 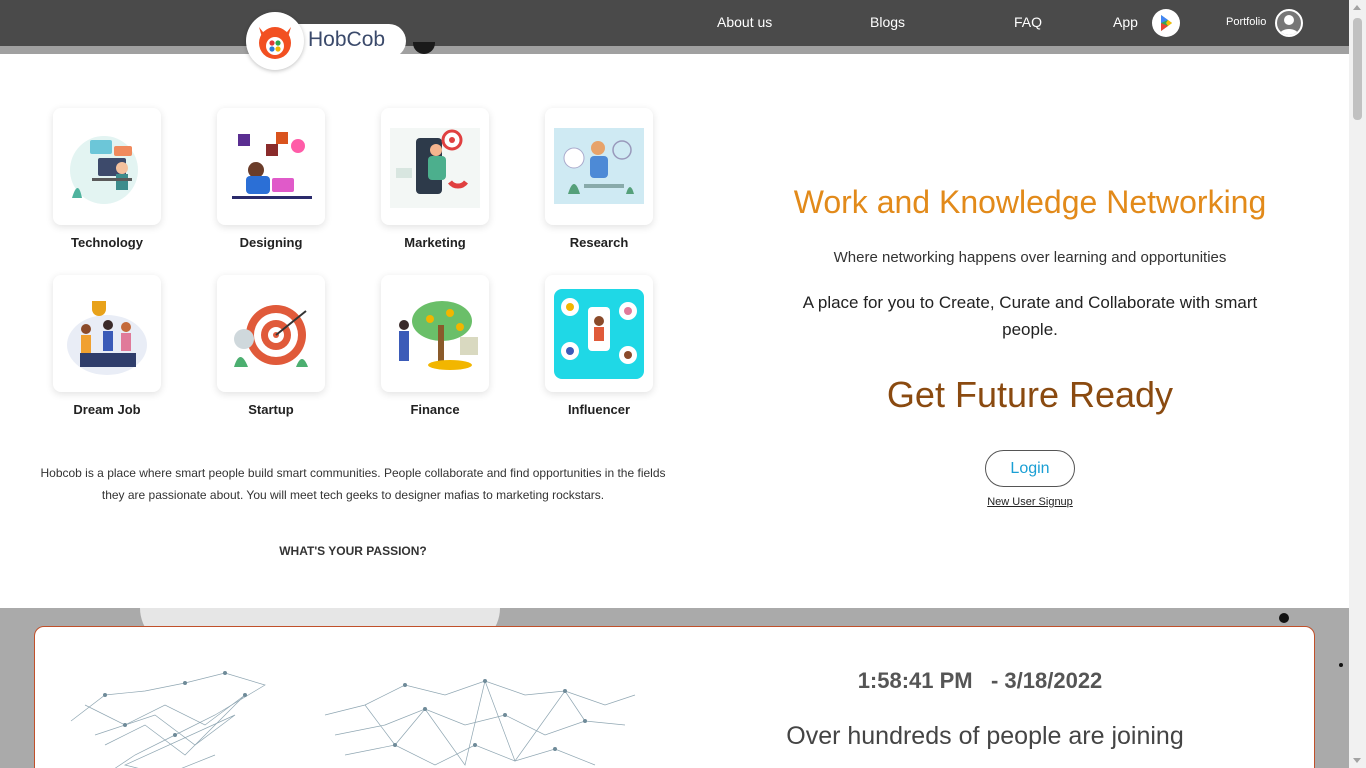 I want to click on joining-text: Over hundreds of people are joining, so click(x=985, y=736).